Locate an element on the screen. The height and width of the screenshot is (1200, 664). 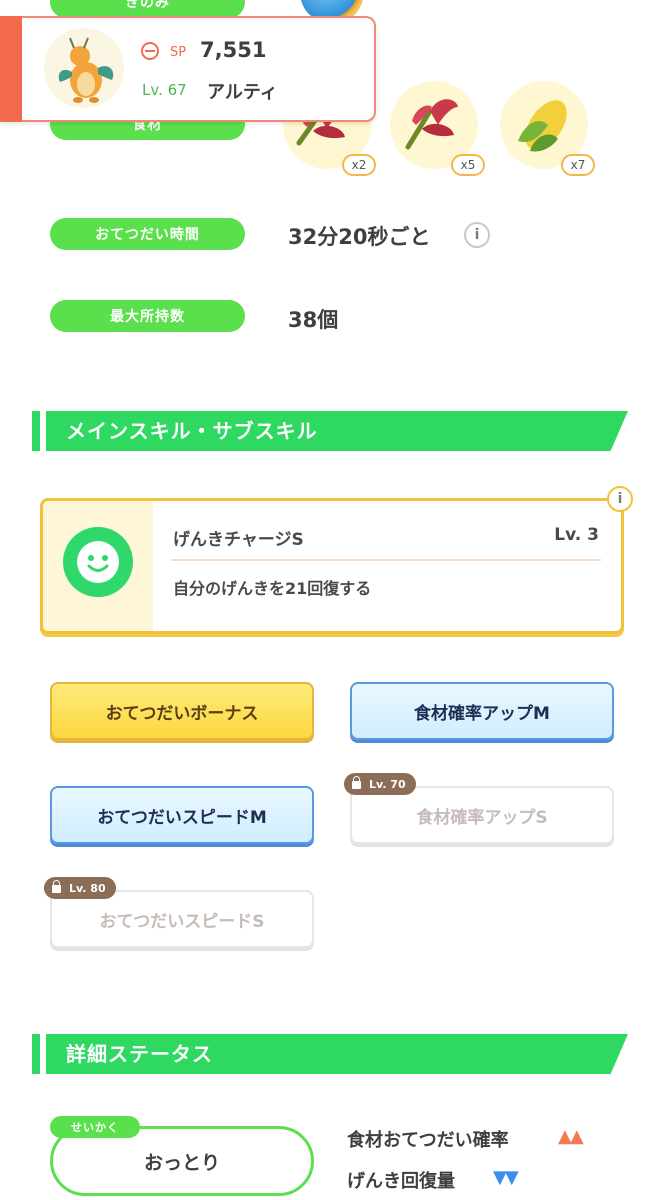
nature-down-stat: げんき回復量 is located at coordinates (401, 1181).